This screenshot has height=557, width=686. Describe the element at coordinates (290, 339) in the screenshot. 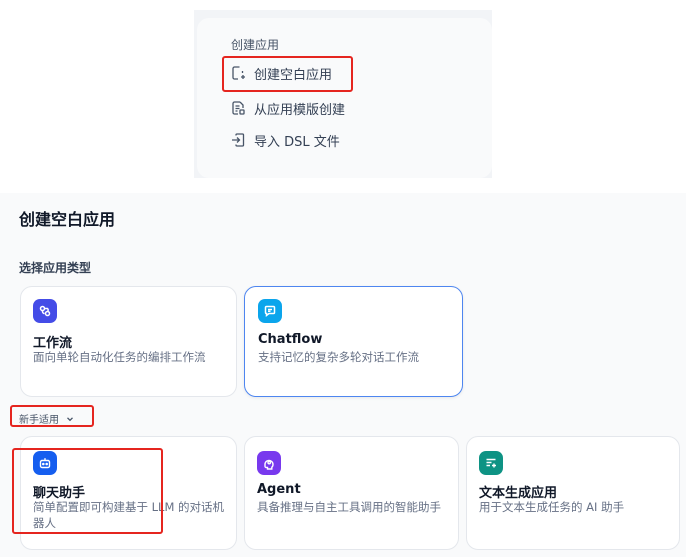

I see `card-title: Chatflow` at that location.